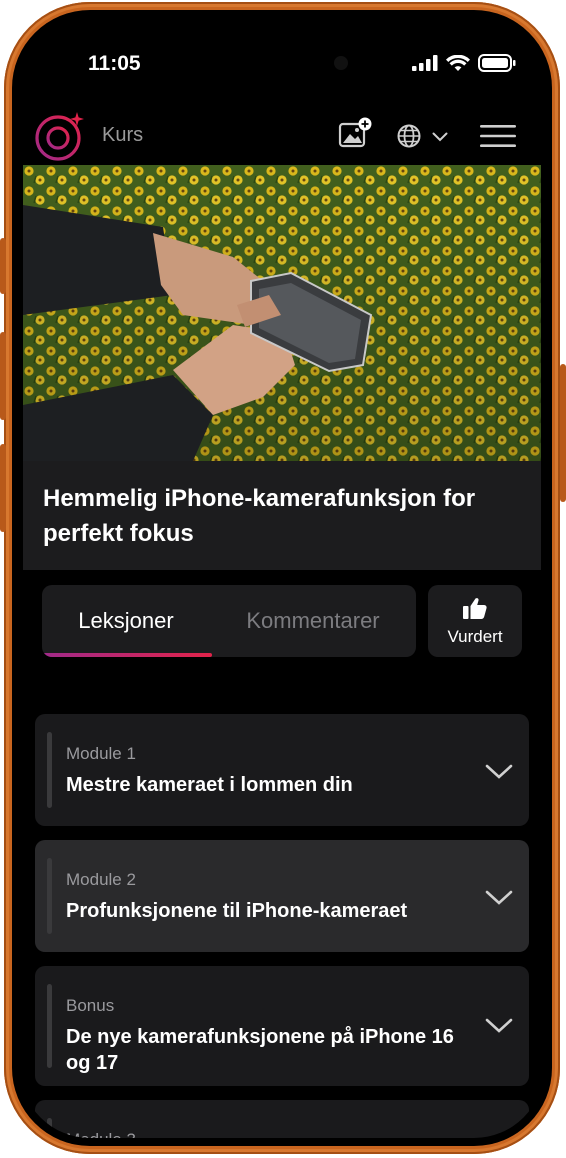 Image resolution: width=566 pixels, height=1158 pixels. What do you see at coordinates (458, 62) in the screenshot?
I see `wifi-icon` at bounding box center [458, 62].